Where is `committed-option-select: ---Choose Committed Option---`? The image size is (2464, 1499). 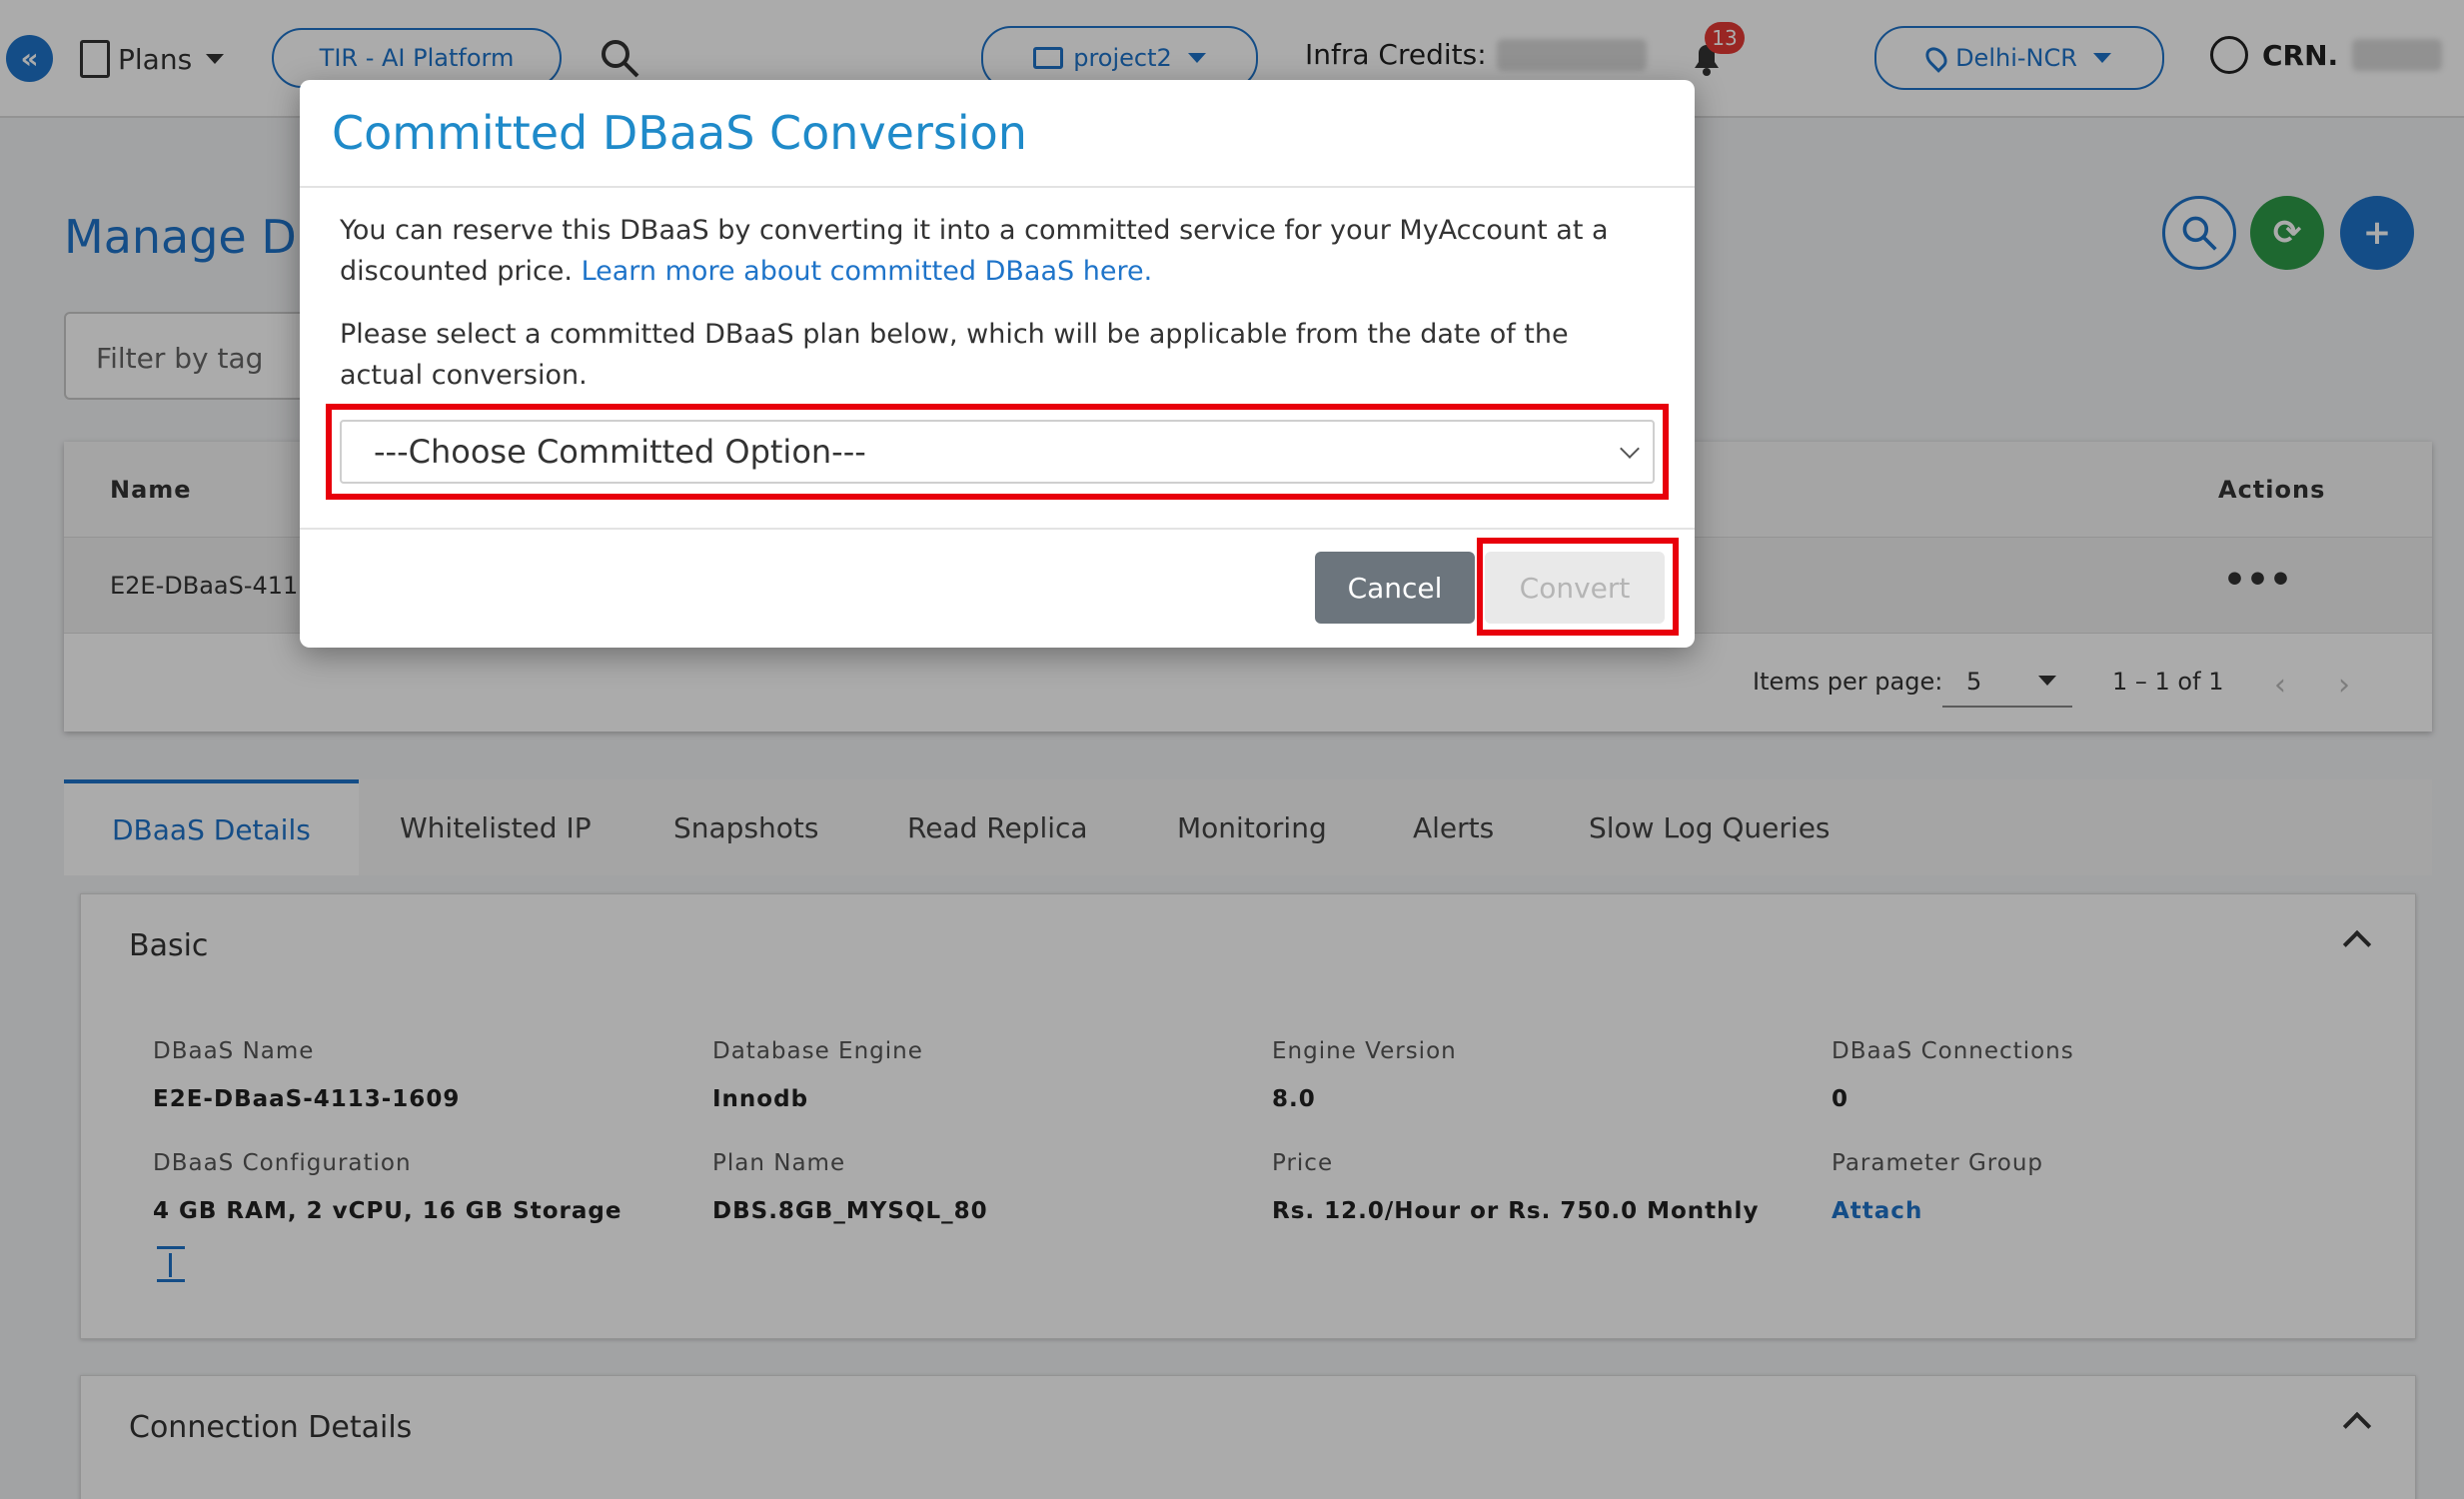
committed-option-select: ---Choose Committed Option--- is located at coordinates (997, 452).